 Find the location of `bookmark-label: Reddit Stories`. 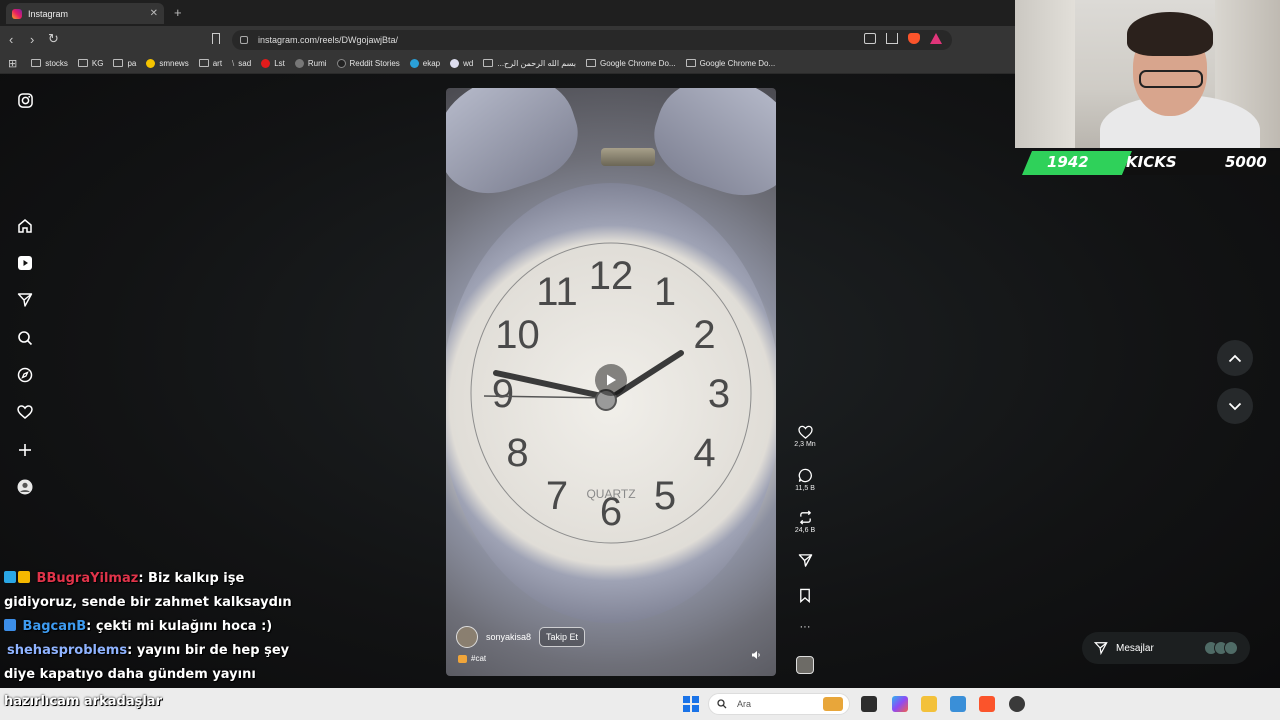

bookmark-label: Reddit Stories is located at coordinates (374, 63).